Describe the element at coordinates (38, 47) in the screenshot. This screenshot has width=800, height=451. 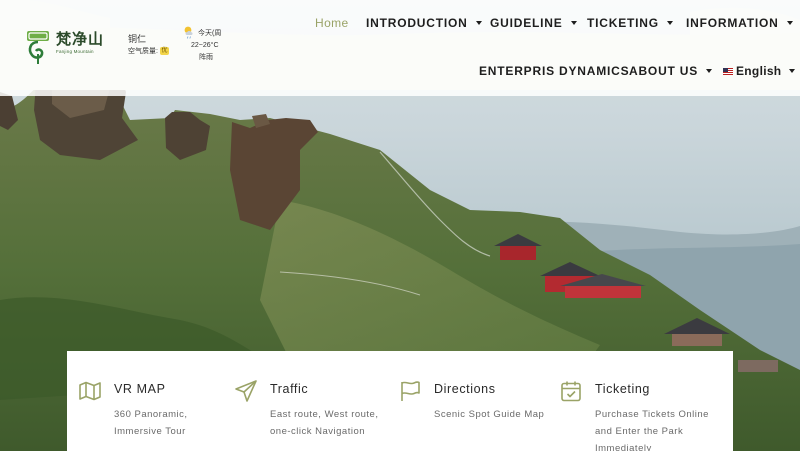
I see `fanjing-logo-icon` at that location.